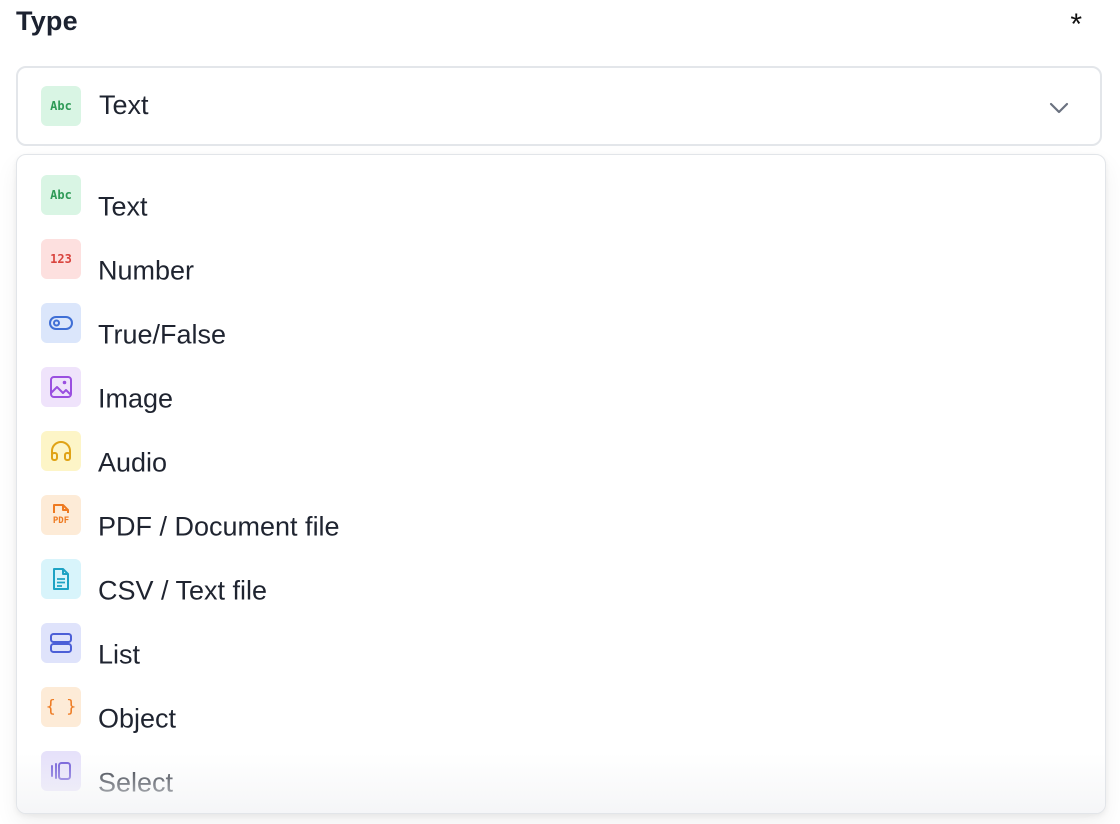 This screenshot has width=1120, height=824. I want to click on option-label: Number, so click(146, 270).